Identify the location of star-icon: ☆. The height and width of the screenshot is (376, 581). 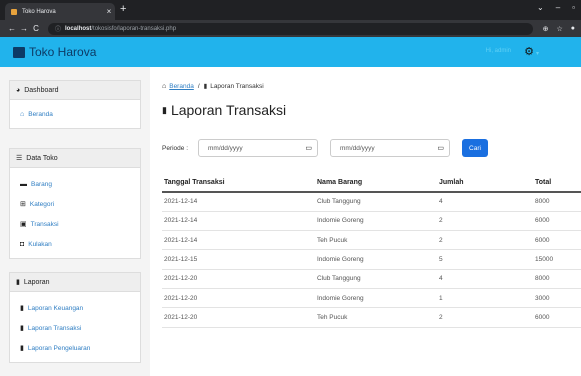
(559, 29).